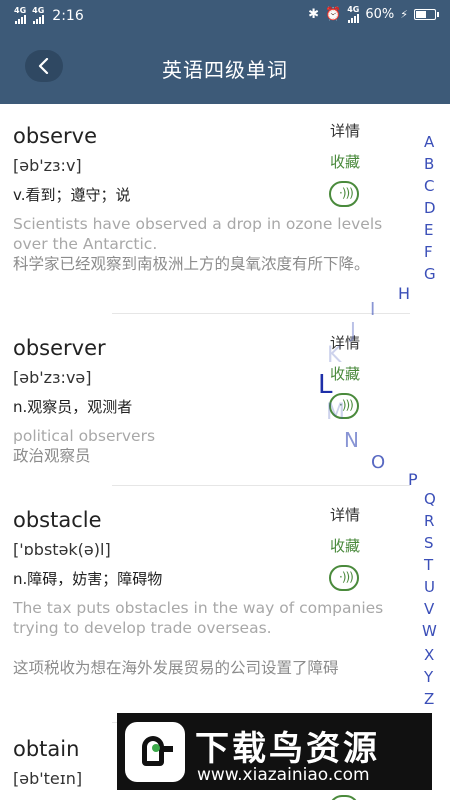 Image resolution: width=450 pixels, height=800 pixels. What do you see at coordinates (429, 631) in the screenshot?
I see `index-letter-w: W` at bounding box center [429, 631].